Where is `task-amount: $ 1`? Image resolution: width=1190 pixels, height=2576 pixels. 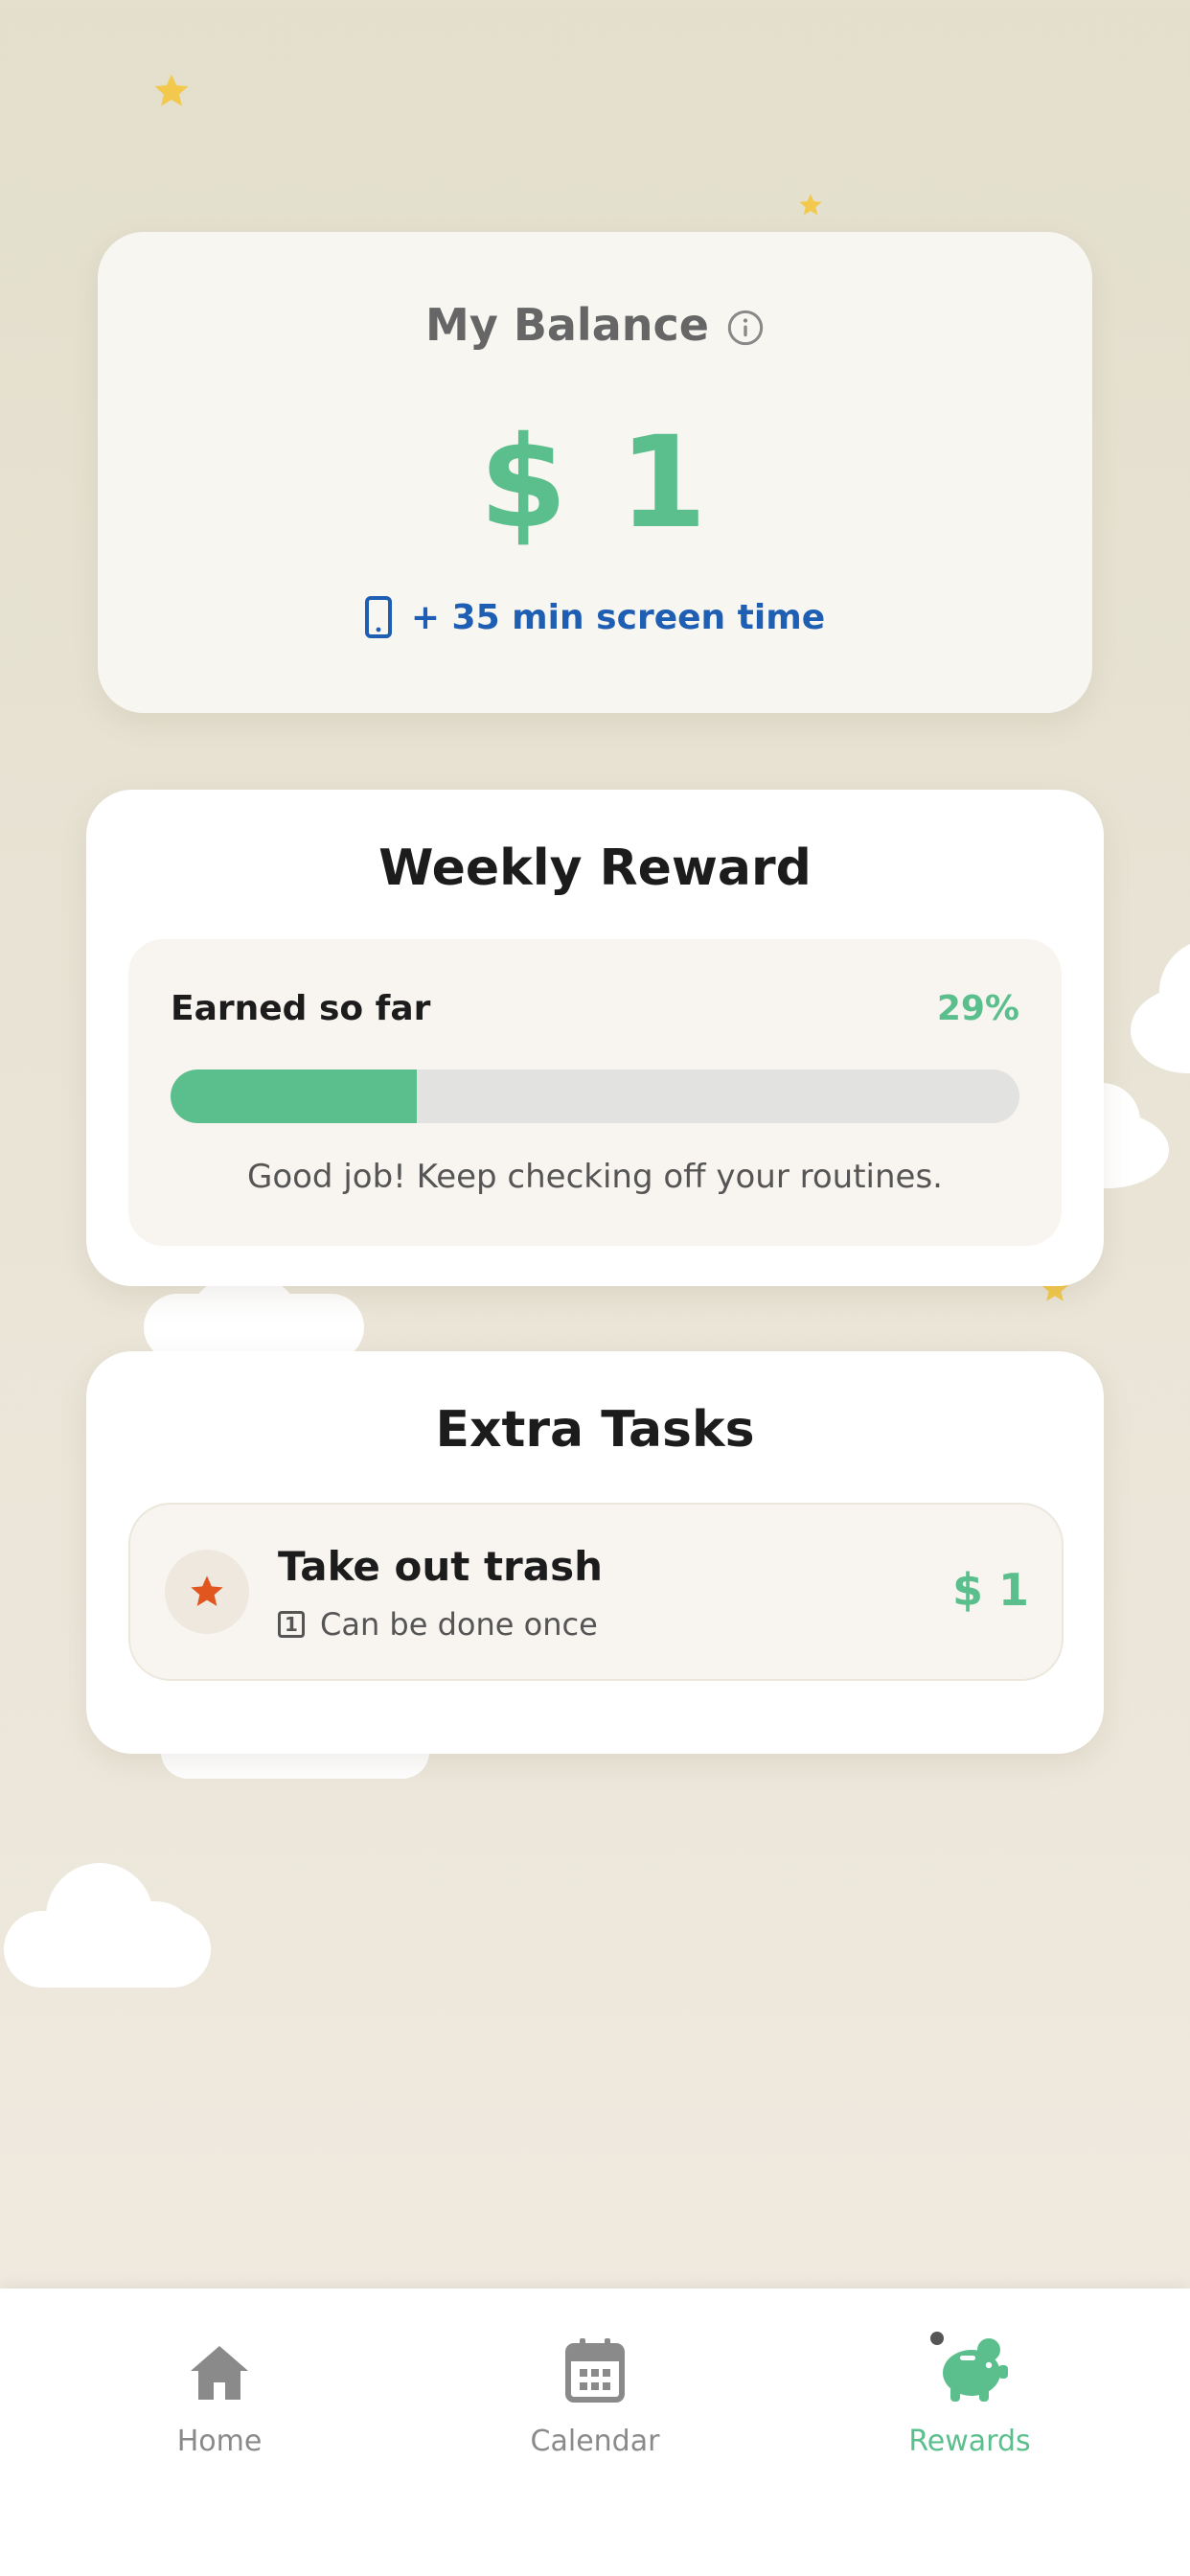 task-amount: $ 1 is located at coordinates (990, 1590).